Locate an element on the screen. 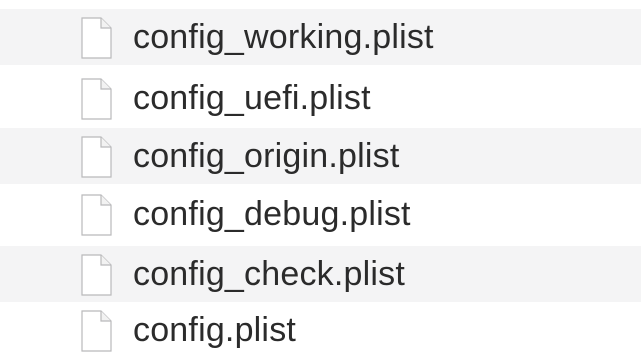  file-name: config_uefi.plist is located at coordinates (252, 98).